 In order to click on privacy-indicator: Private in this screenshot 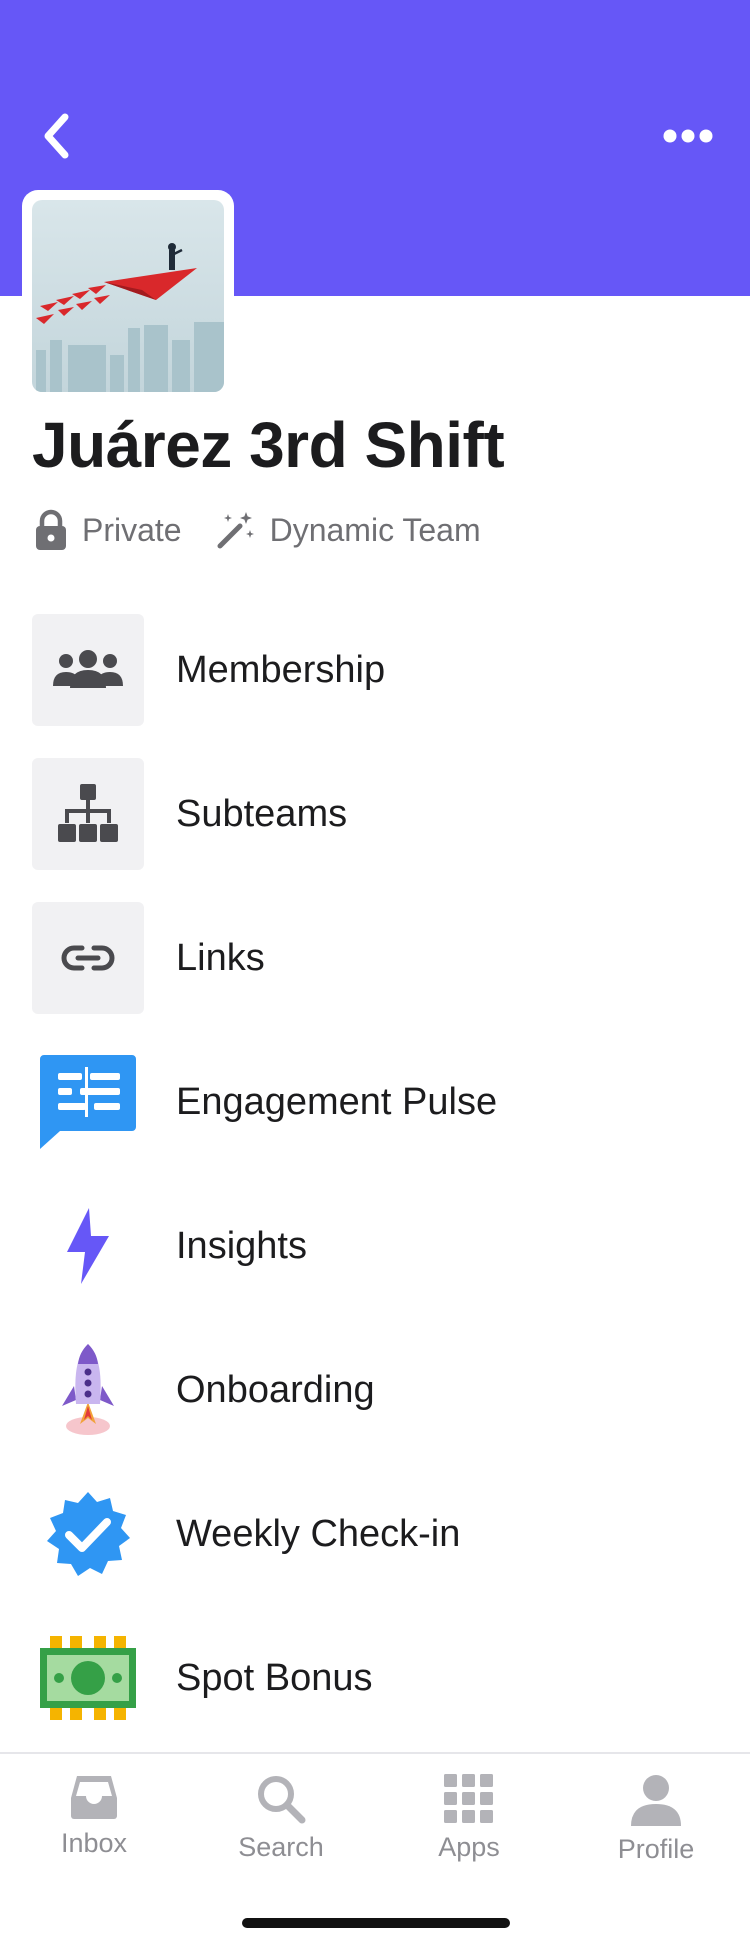, I will do `click(108, 530)`.